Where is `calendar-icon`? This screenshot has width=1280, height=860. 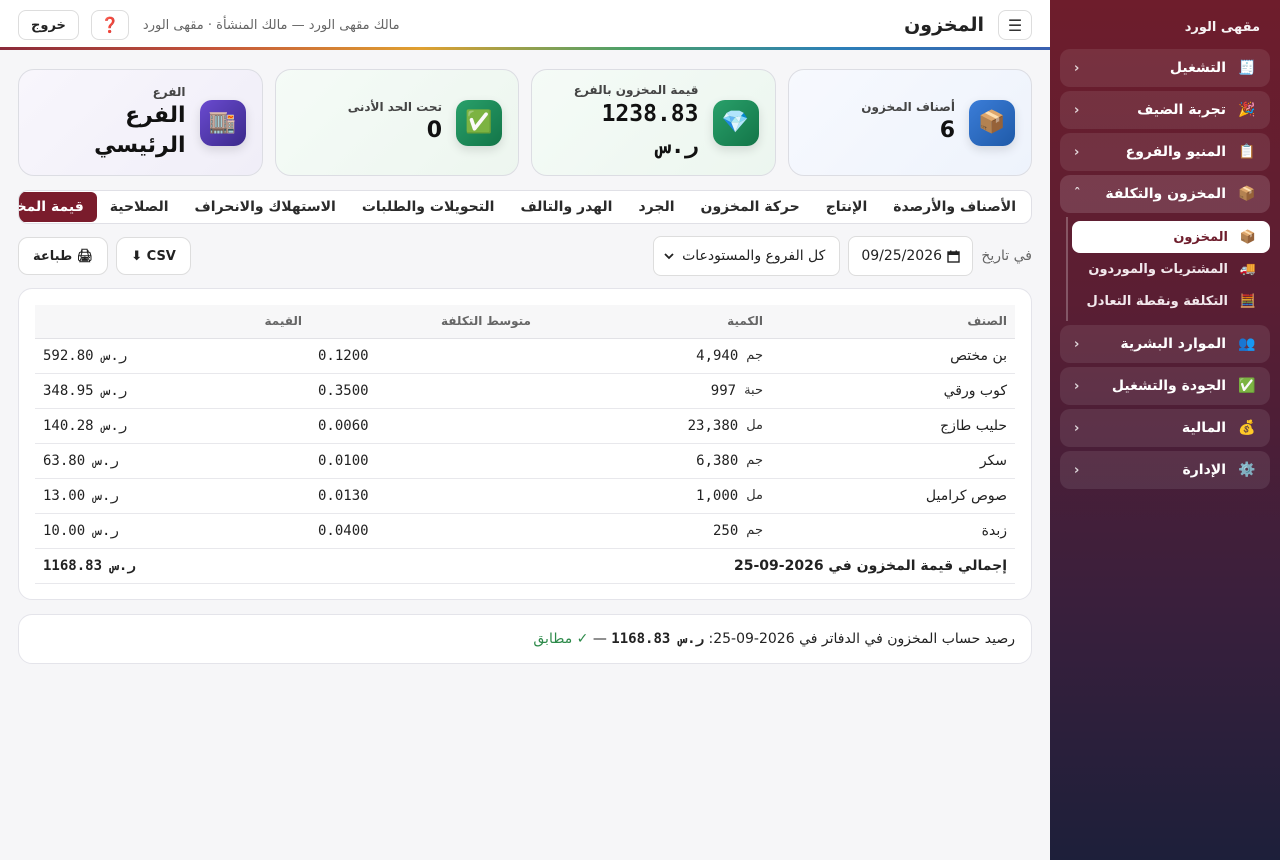
calendar-icon is located at coordinates (954, 256).